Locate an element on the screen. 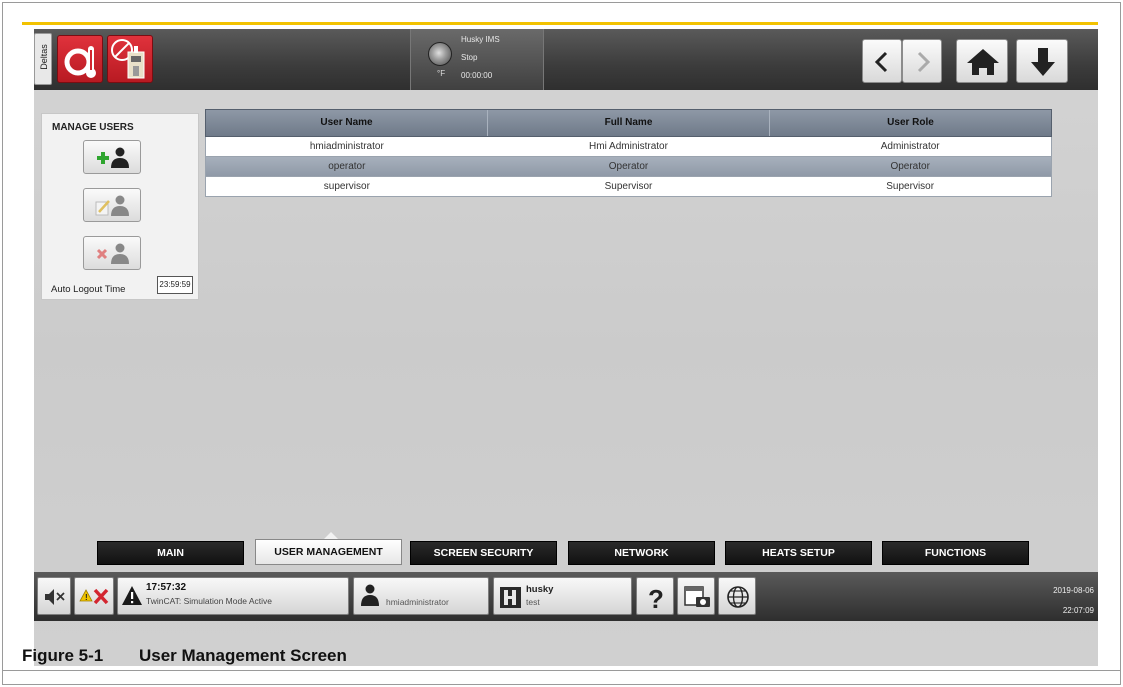  cell-full-name: Supervisor is located at coordinates (628, 186).